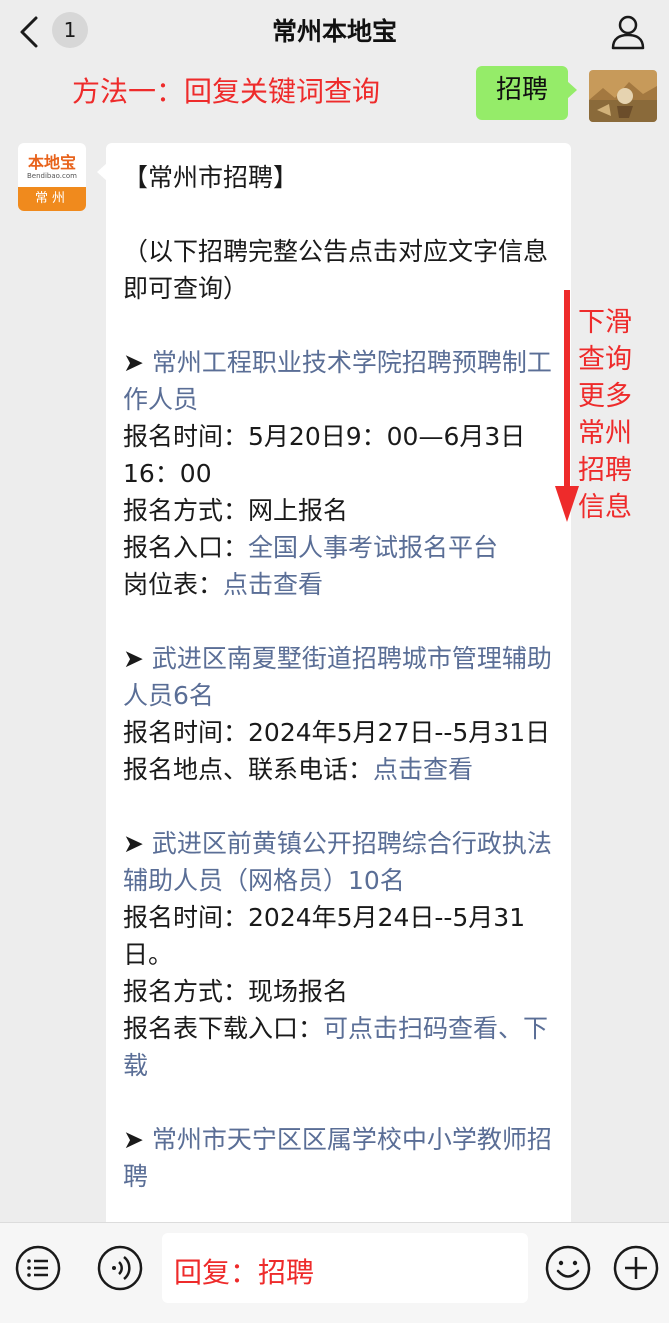  I want to click on detail-label: 报名入口：, so click(186, 547).